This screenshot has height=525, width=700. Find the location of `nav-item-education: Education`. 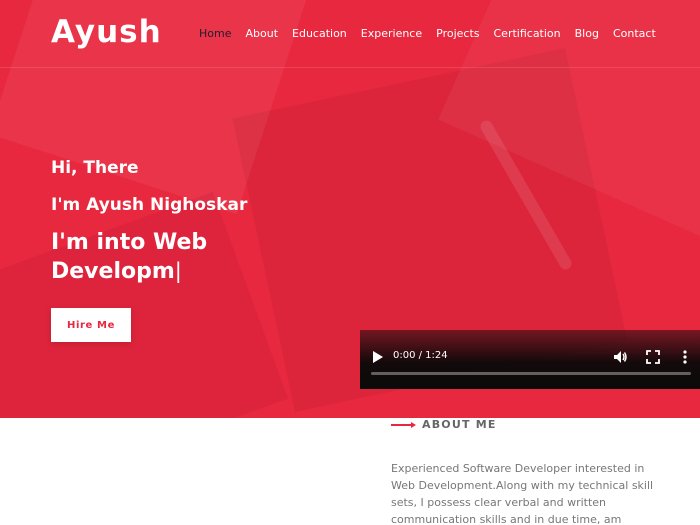

nav-item-education: Education is located at coordinates (319, 33).